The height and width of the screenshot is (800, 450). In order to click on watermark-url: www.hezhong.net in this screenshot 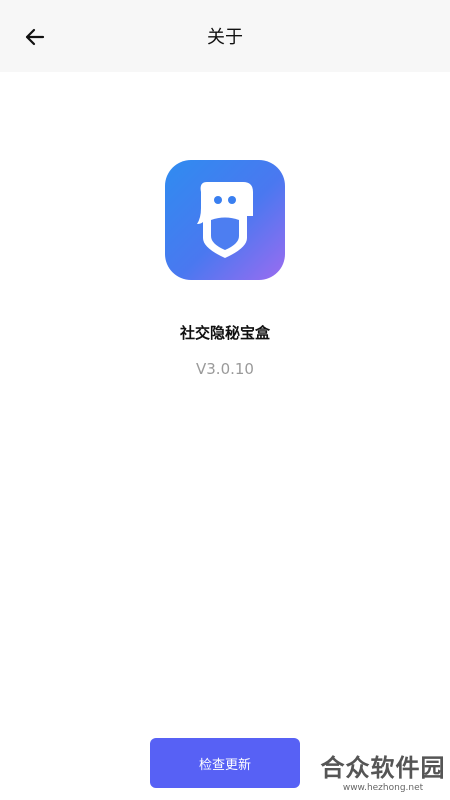, I will do `click(383, 788)`.